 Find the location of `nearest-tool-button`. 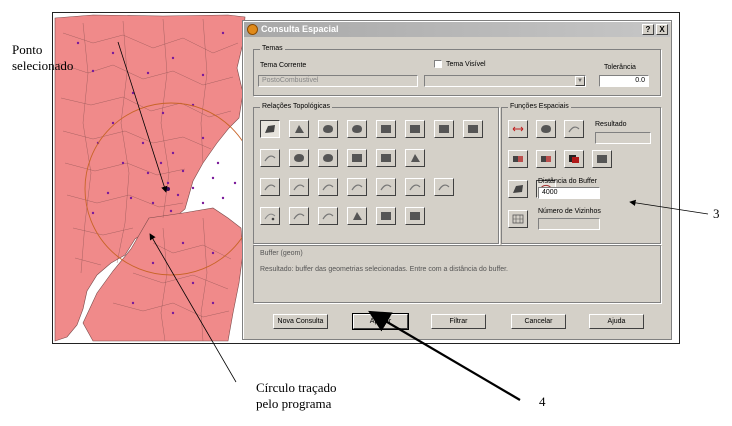

nearest-tool-button is located at coordinates (546, 129).